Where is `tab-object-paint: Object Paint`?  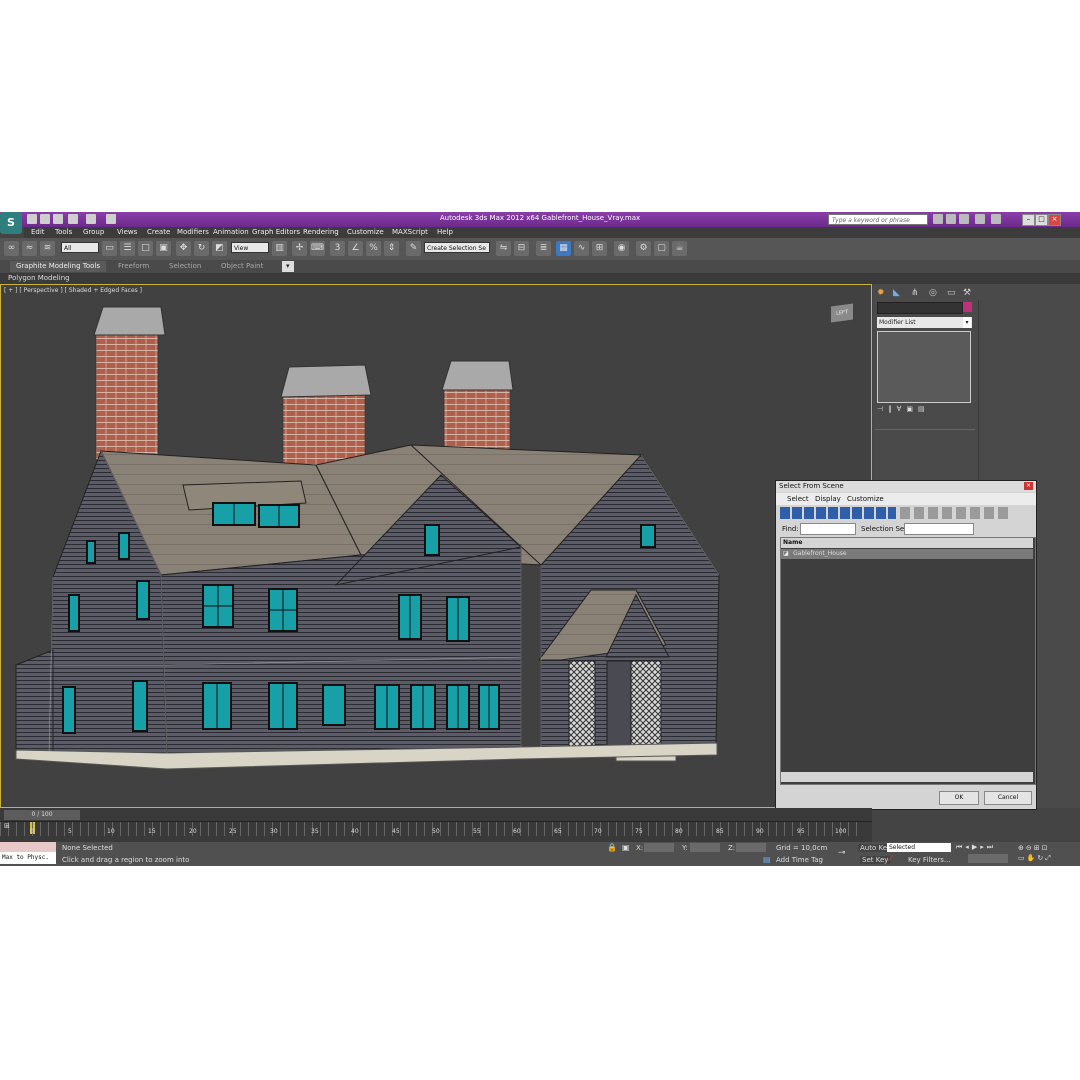 tab-object-paint: Object Paint is located at coordinates (242, 266).